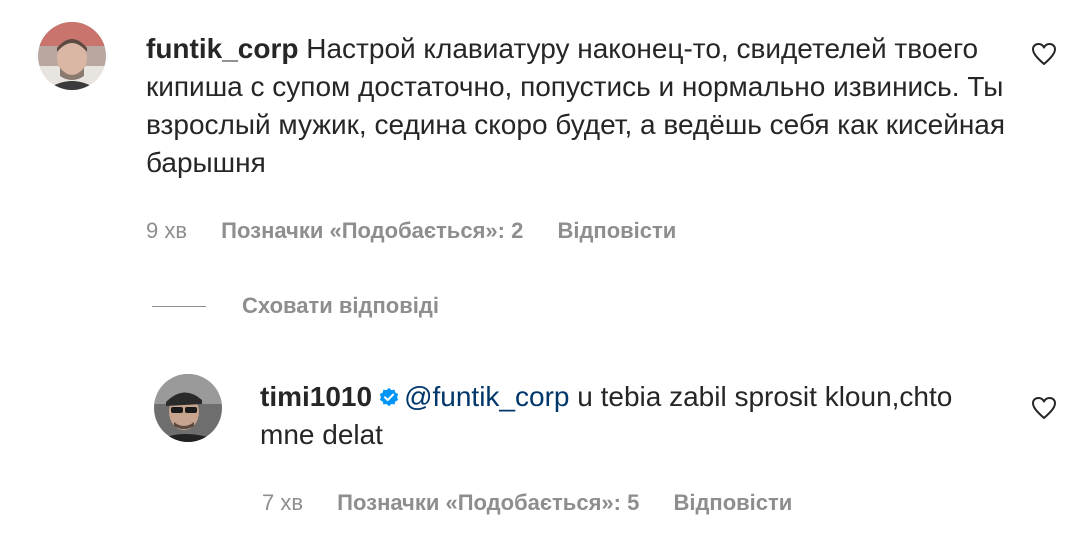  What do you see at coordinates (732, 503) in the screenshot?
I see `reply-reply-button: Відповісти` at bounding box center [732, 503].